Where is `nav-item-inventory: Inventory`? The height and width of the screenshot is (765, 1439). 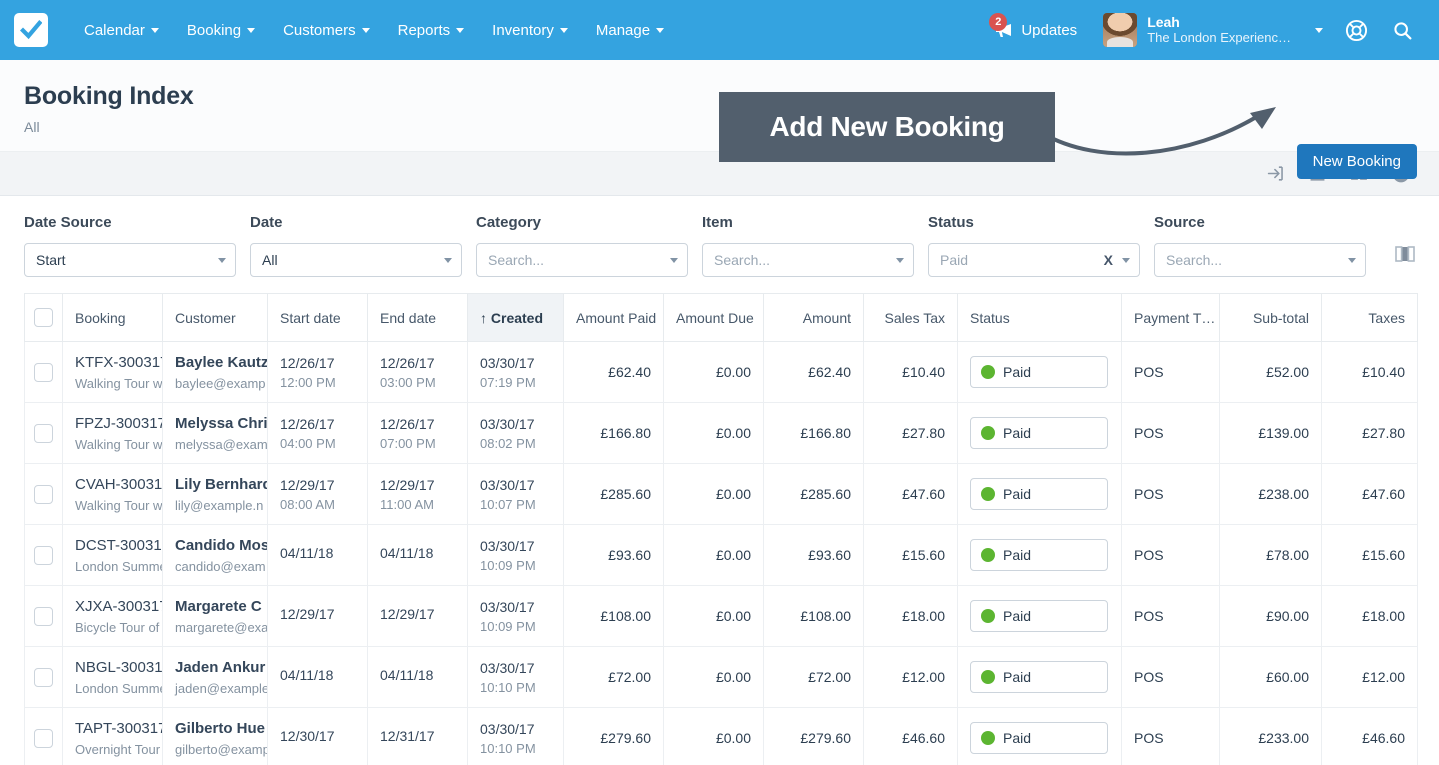
nav-item-inventory: Inventory is located at coordinates (530, 30).